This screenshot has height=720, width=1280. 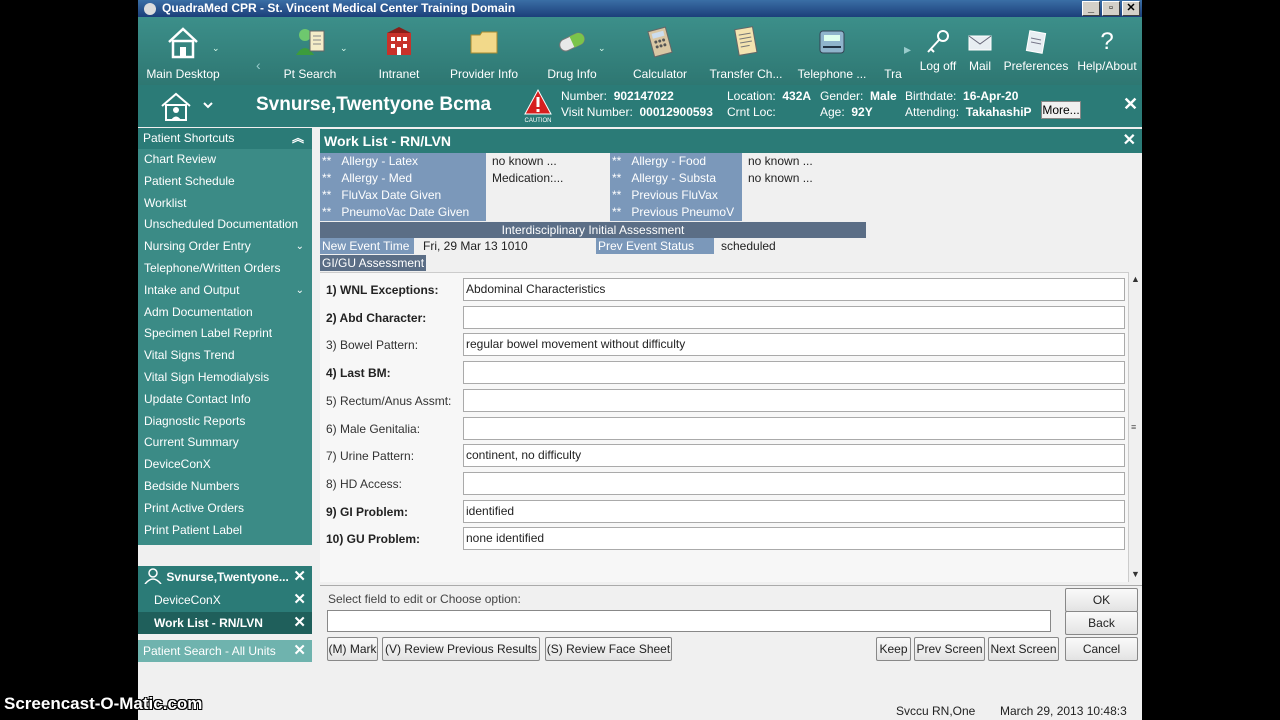 What do you see at coordinates (660, 51) in the screenshot?
I see `calculator-button: Calculator` at bounding box center [660, 51].